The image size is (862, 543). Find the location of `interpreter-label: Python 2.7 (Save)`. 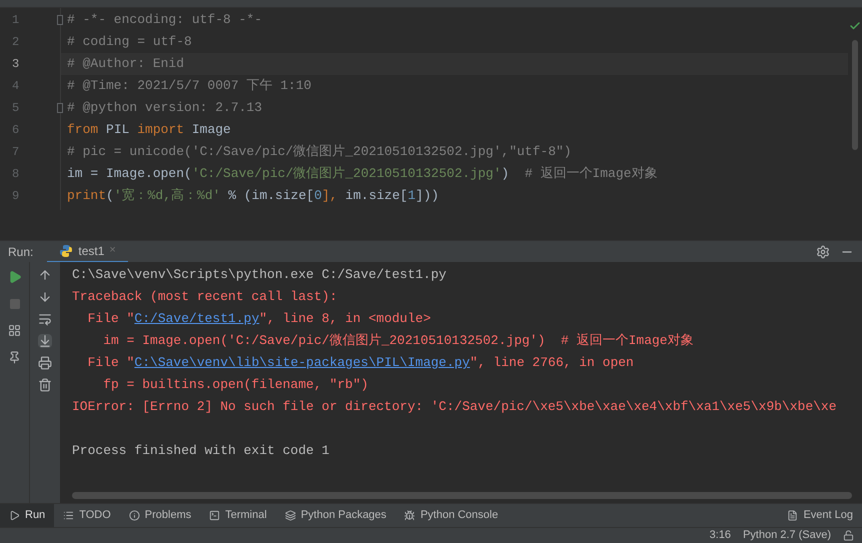

interpreter-label: Python 2.7 (Save) is located at coordinates (786, 535).